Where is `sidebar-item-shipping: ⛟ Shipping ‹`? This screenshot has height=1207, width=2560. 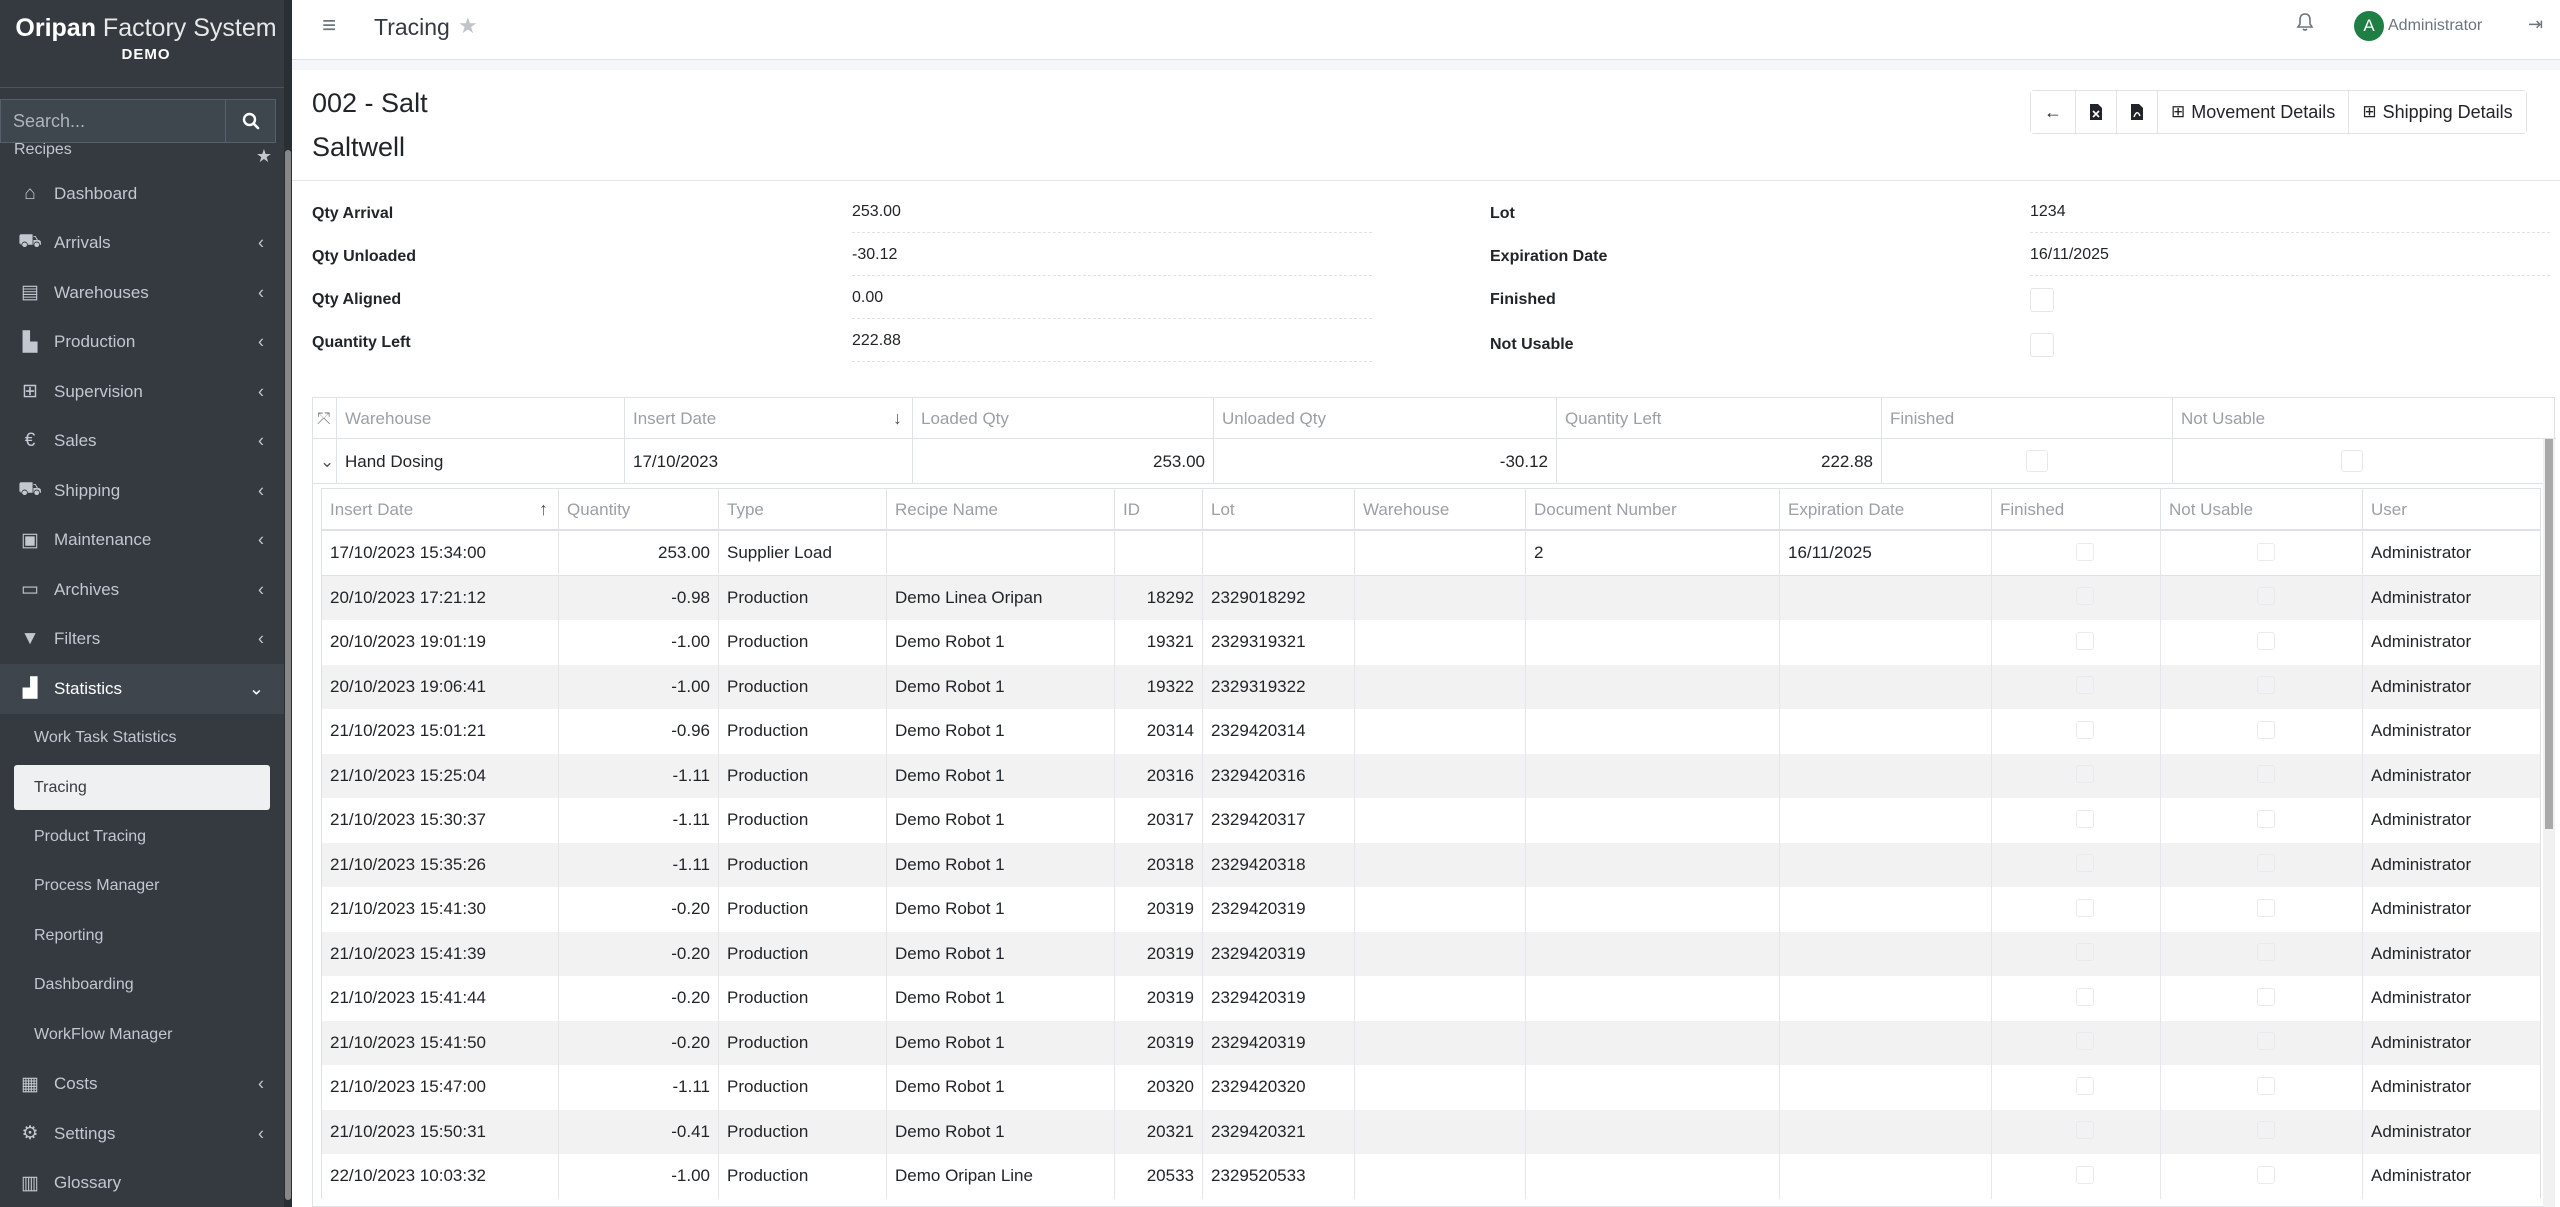 sidebar-item-shipping: ⛟ Shipping ‹ is located at coordinates (142, 491).